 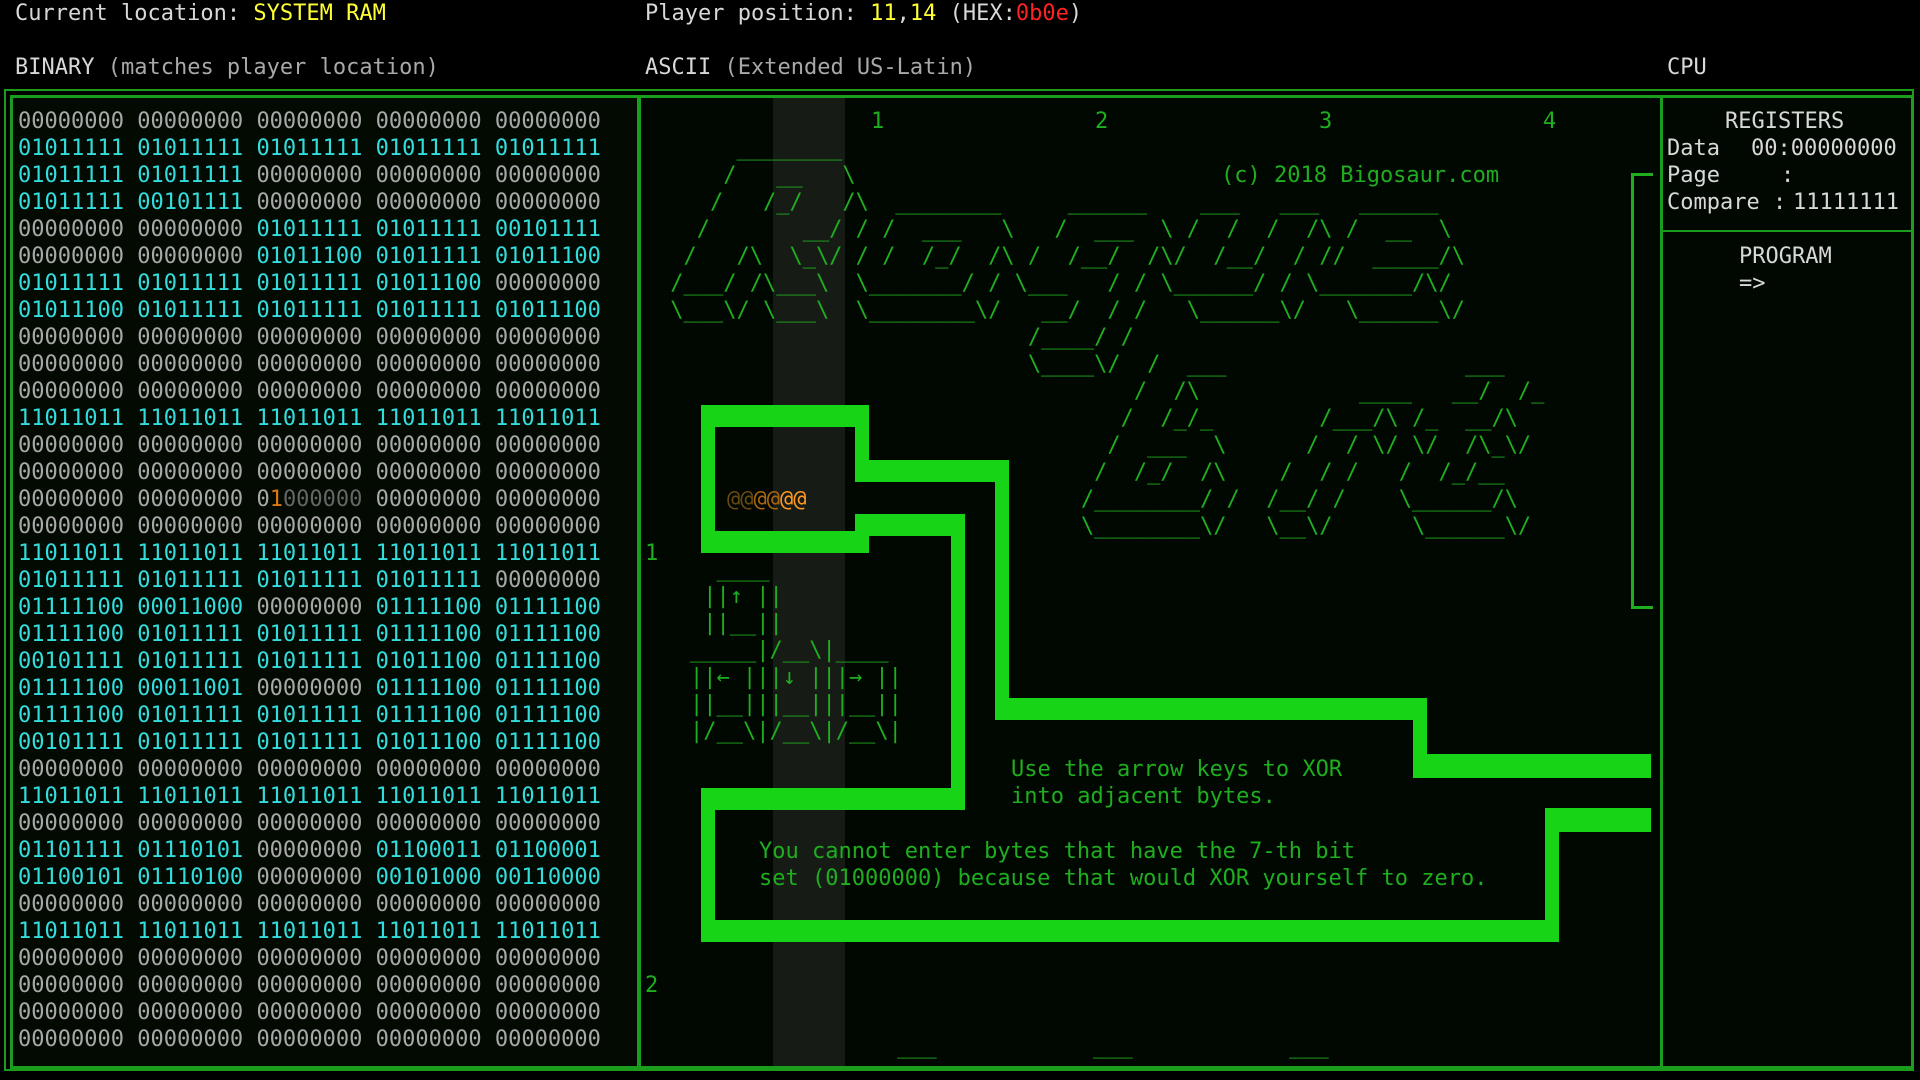 I want to click on ascii-title: ASCII, so click(x=678, y=67).